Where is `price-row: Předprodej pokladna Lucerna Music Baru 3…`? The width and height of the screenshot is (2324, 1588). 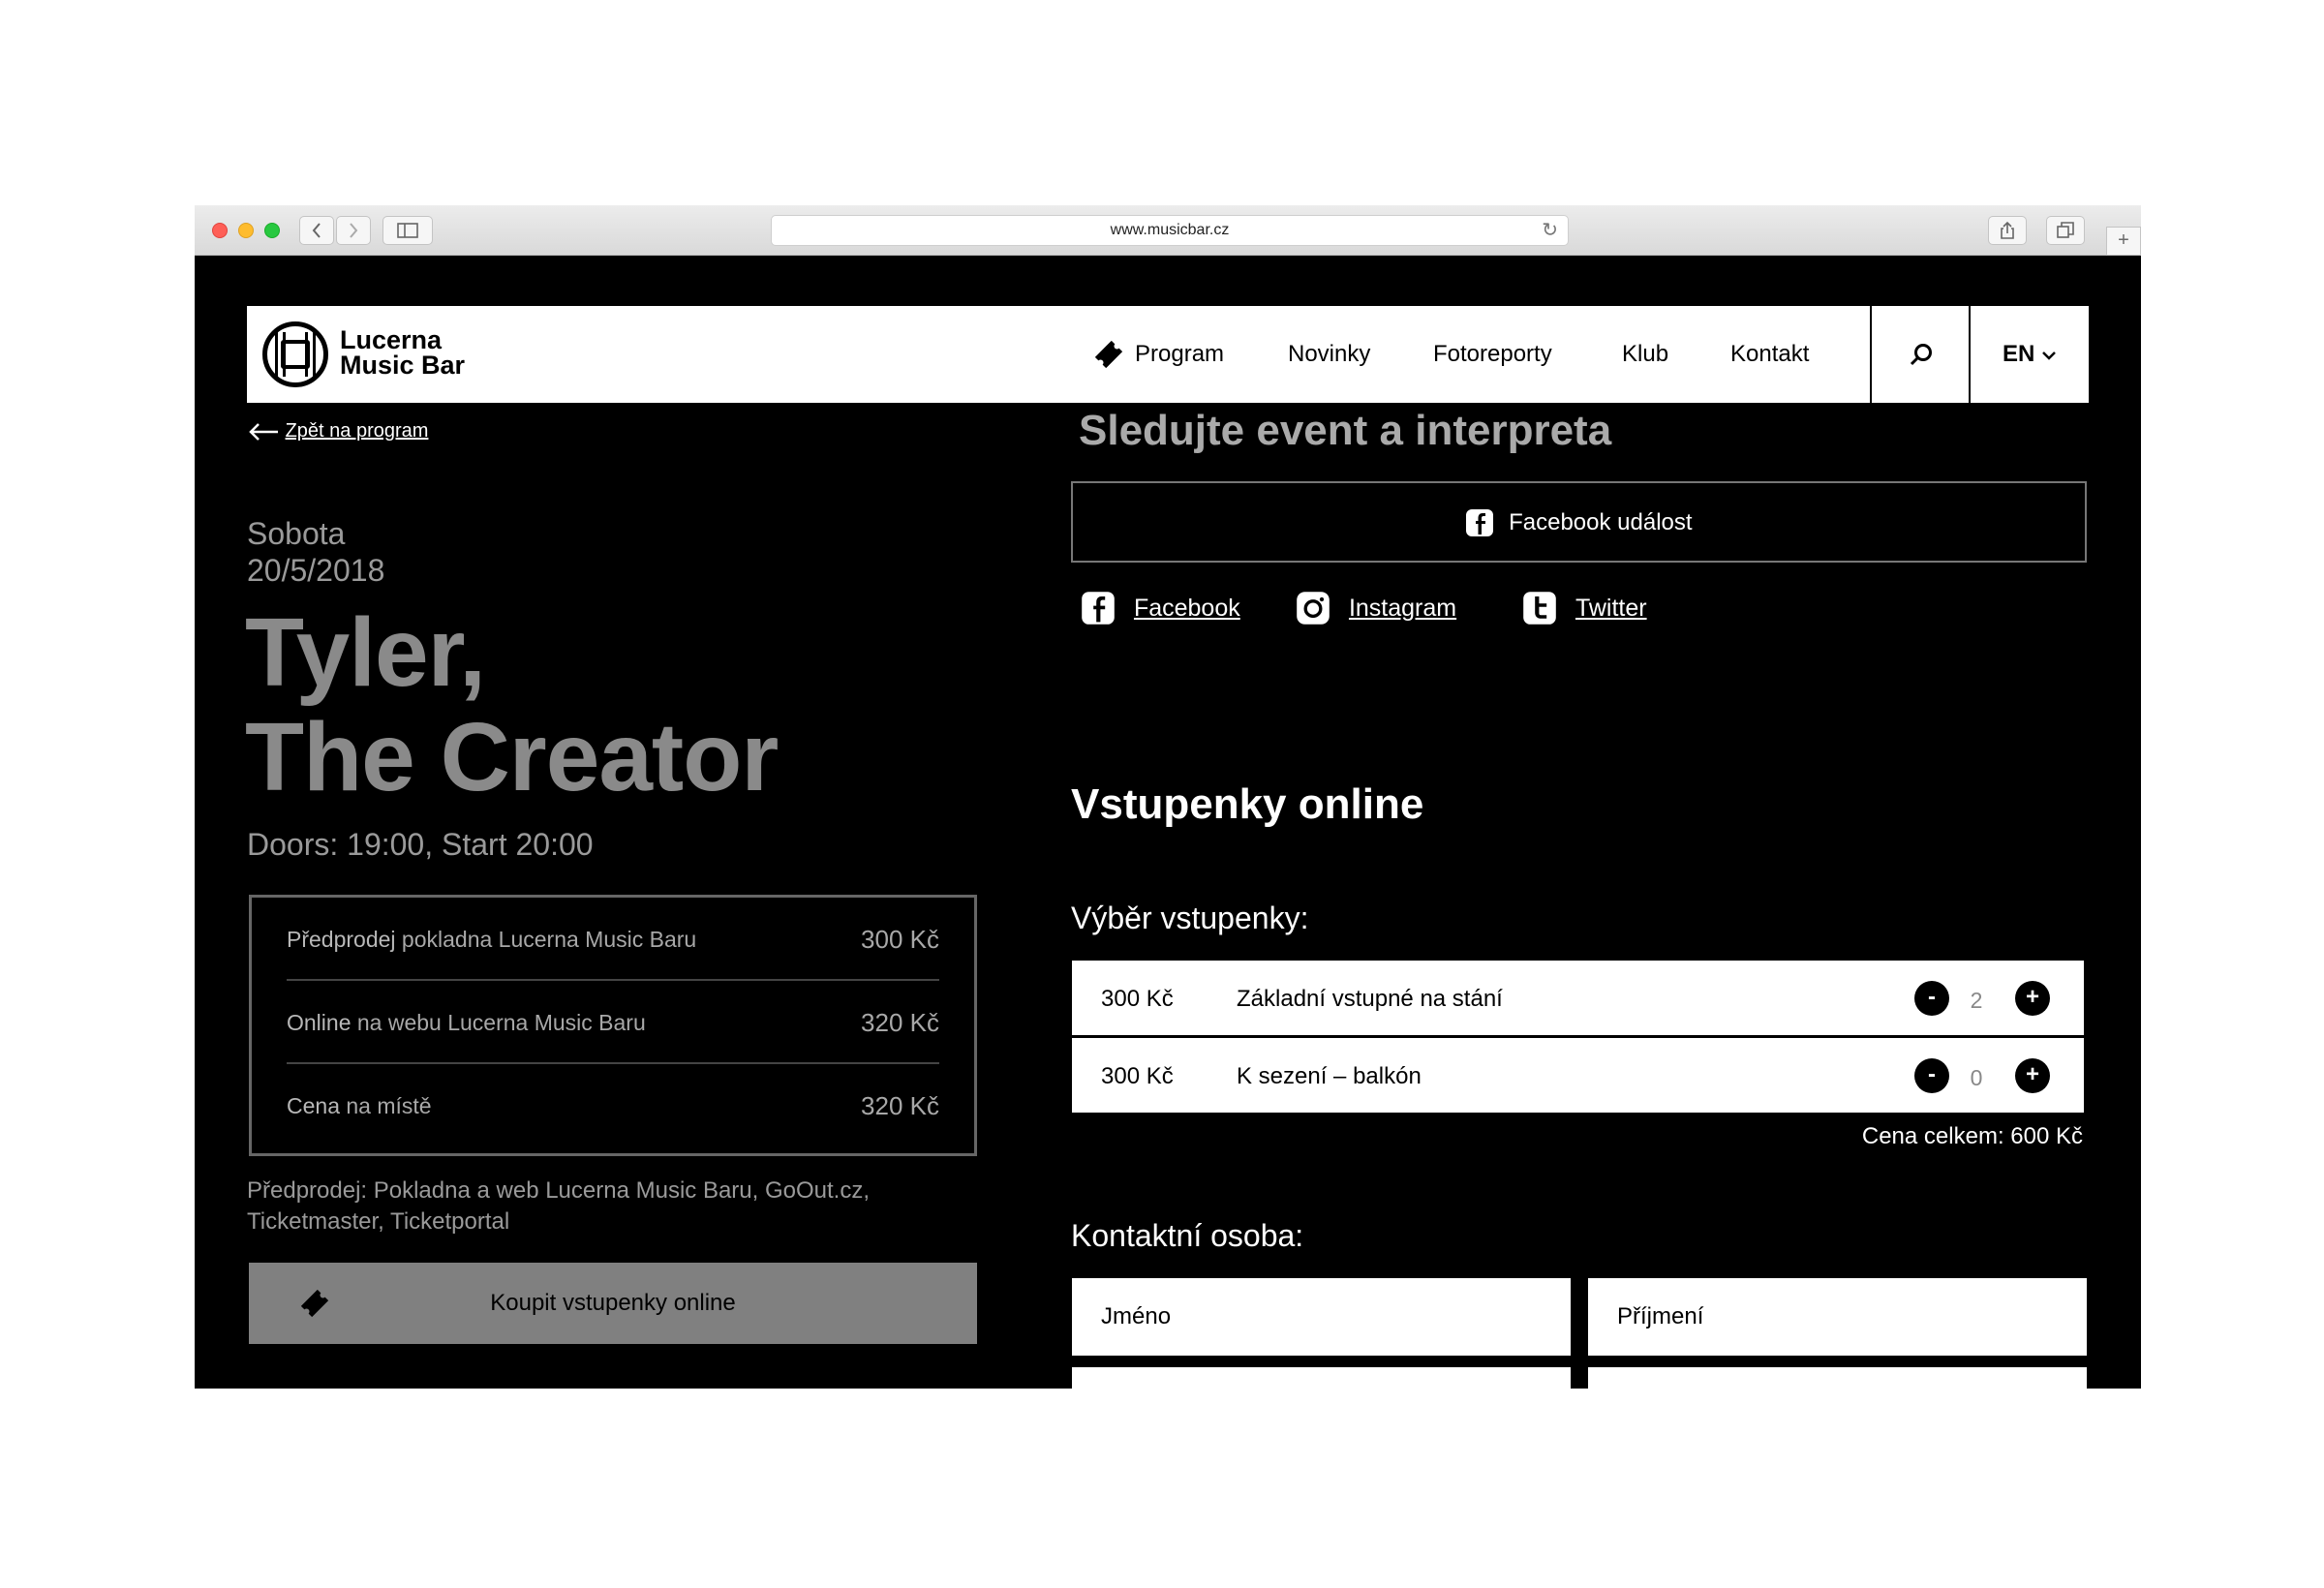
price-row: Předprodej pokladna Lucerna Music Baru 3… is located at coordinates (613, 939).